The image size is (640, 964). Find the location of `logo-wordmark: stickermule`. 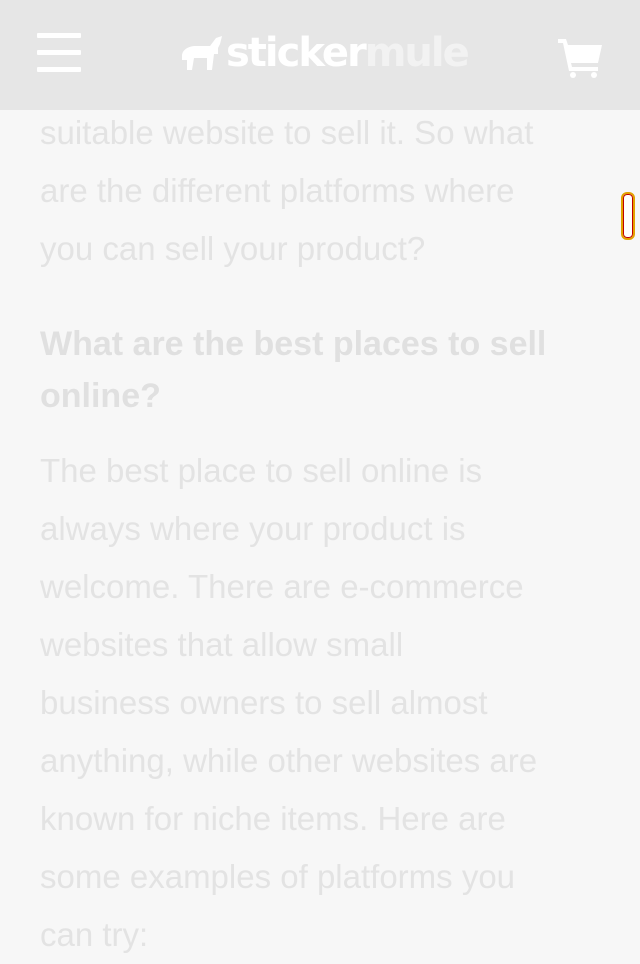

logo-wordmark: stickermule is located at coordinates (348, 53).